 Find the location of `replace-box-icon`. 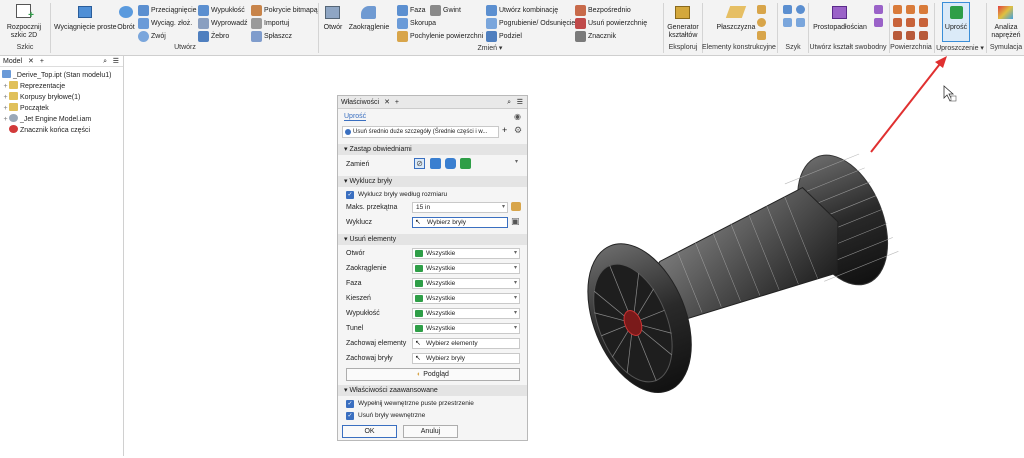

replace-box-icon is located at coordinates (435, 163).